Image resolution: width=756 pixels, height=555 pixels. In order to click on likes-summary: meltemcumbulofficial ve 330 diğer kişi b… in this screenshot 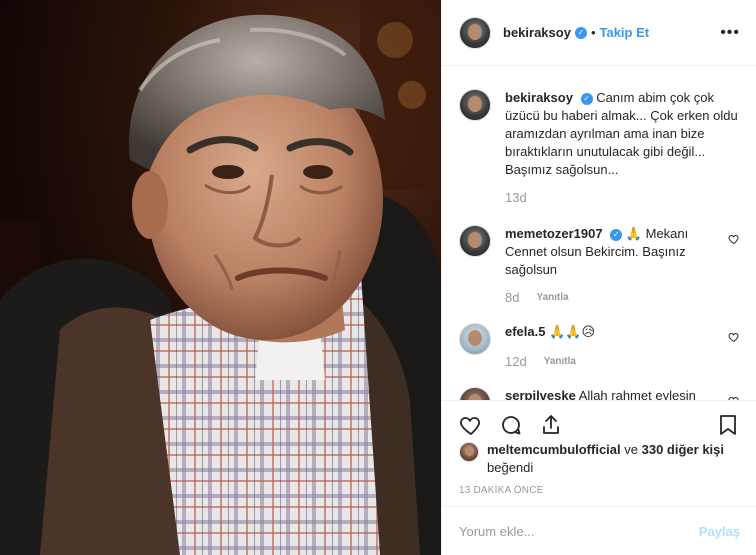, I will do `click(604, 459)`.